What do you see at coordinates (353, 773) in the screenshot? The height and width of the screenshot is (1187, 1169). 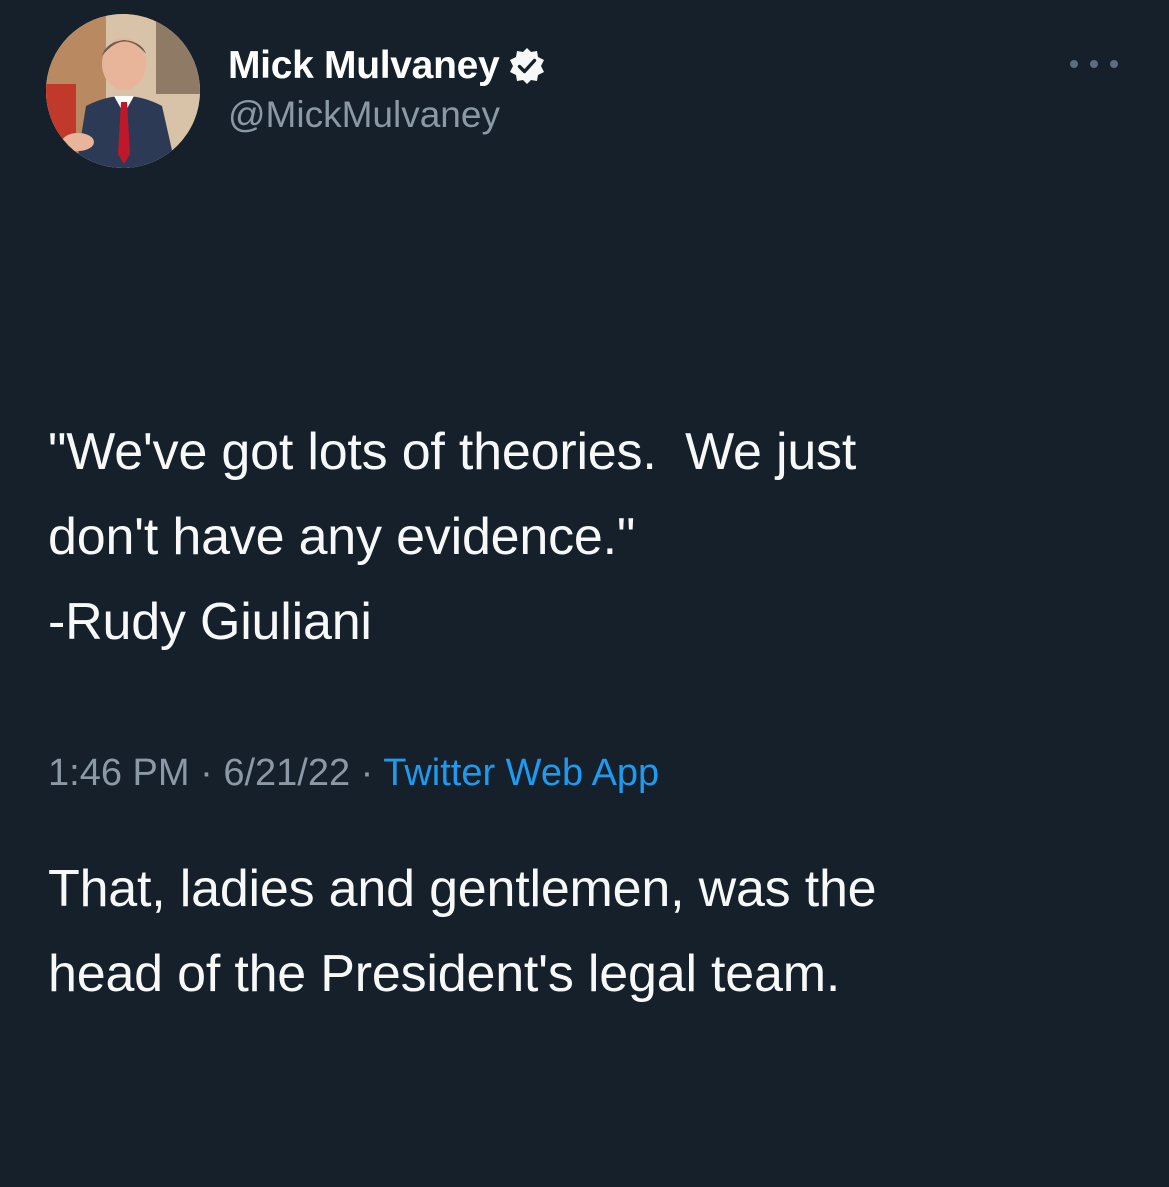 I see `tweet-meta: 1:46 PM · 6/21/22 · Twitter Web App` at bounding box center [353, 773].